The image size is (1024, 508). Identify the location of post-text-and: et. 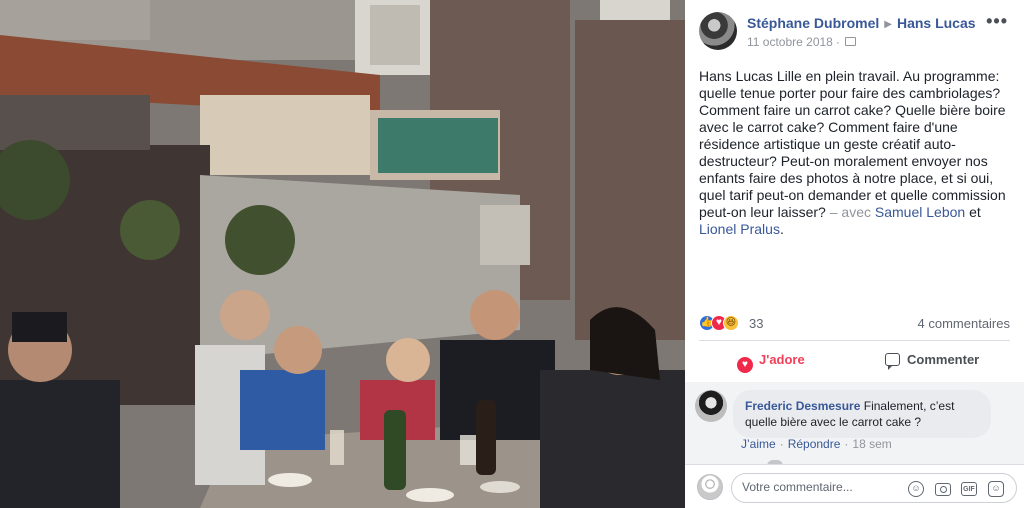
(973, 212).